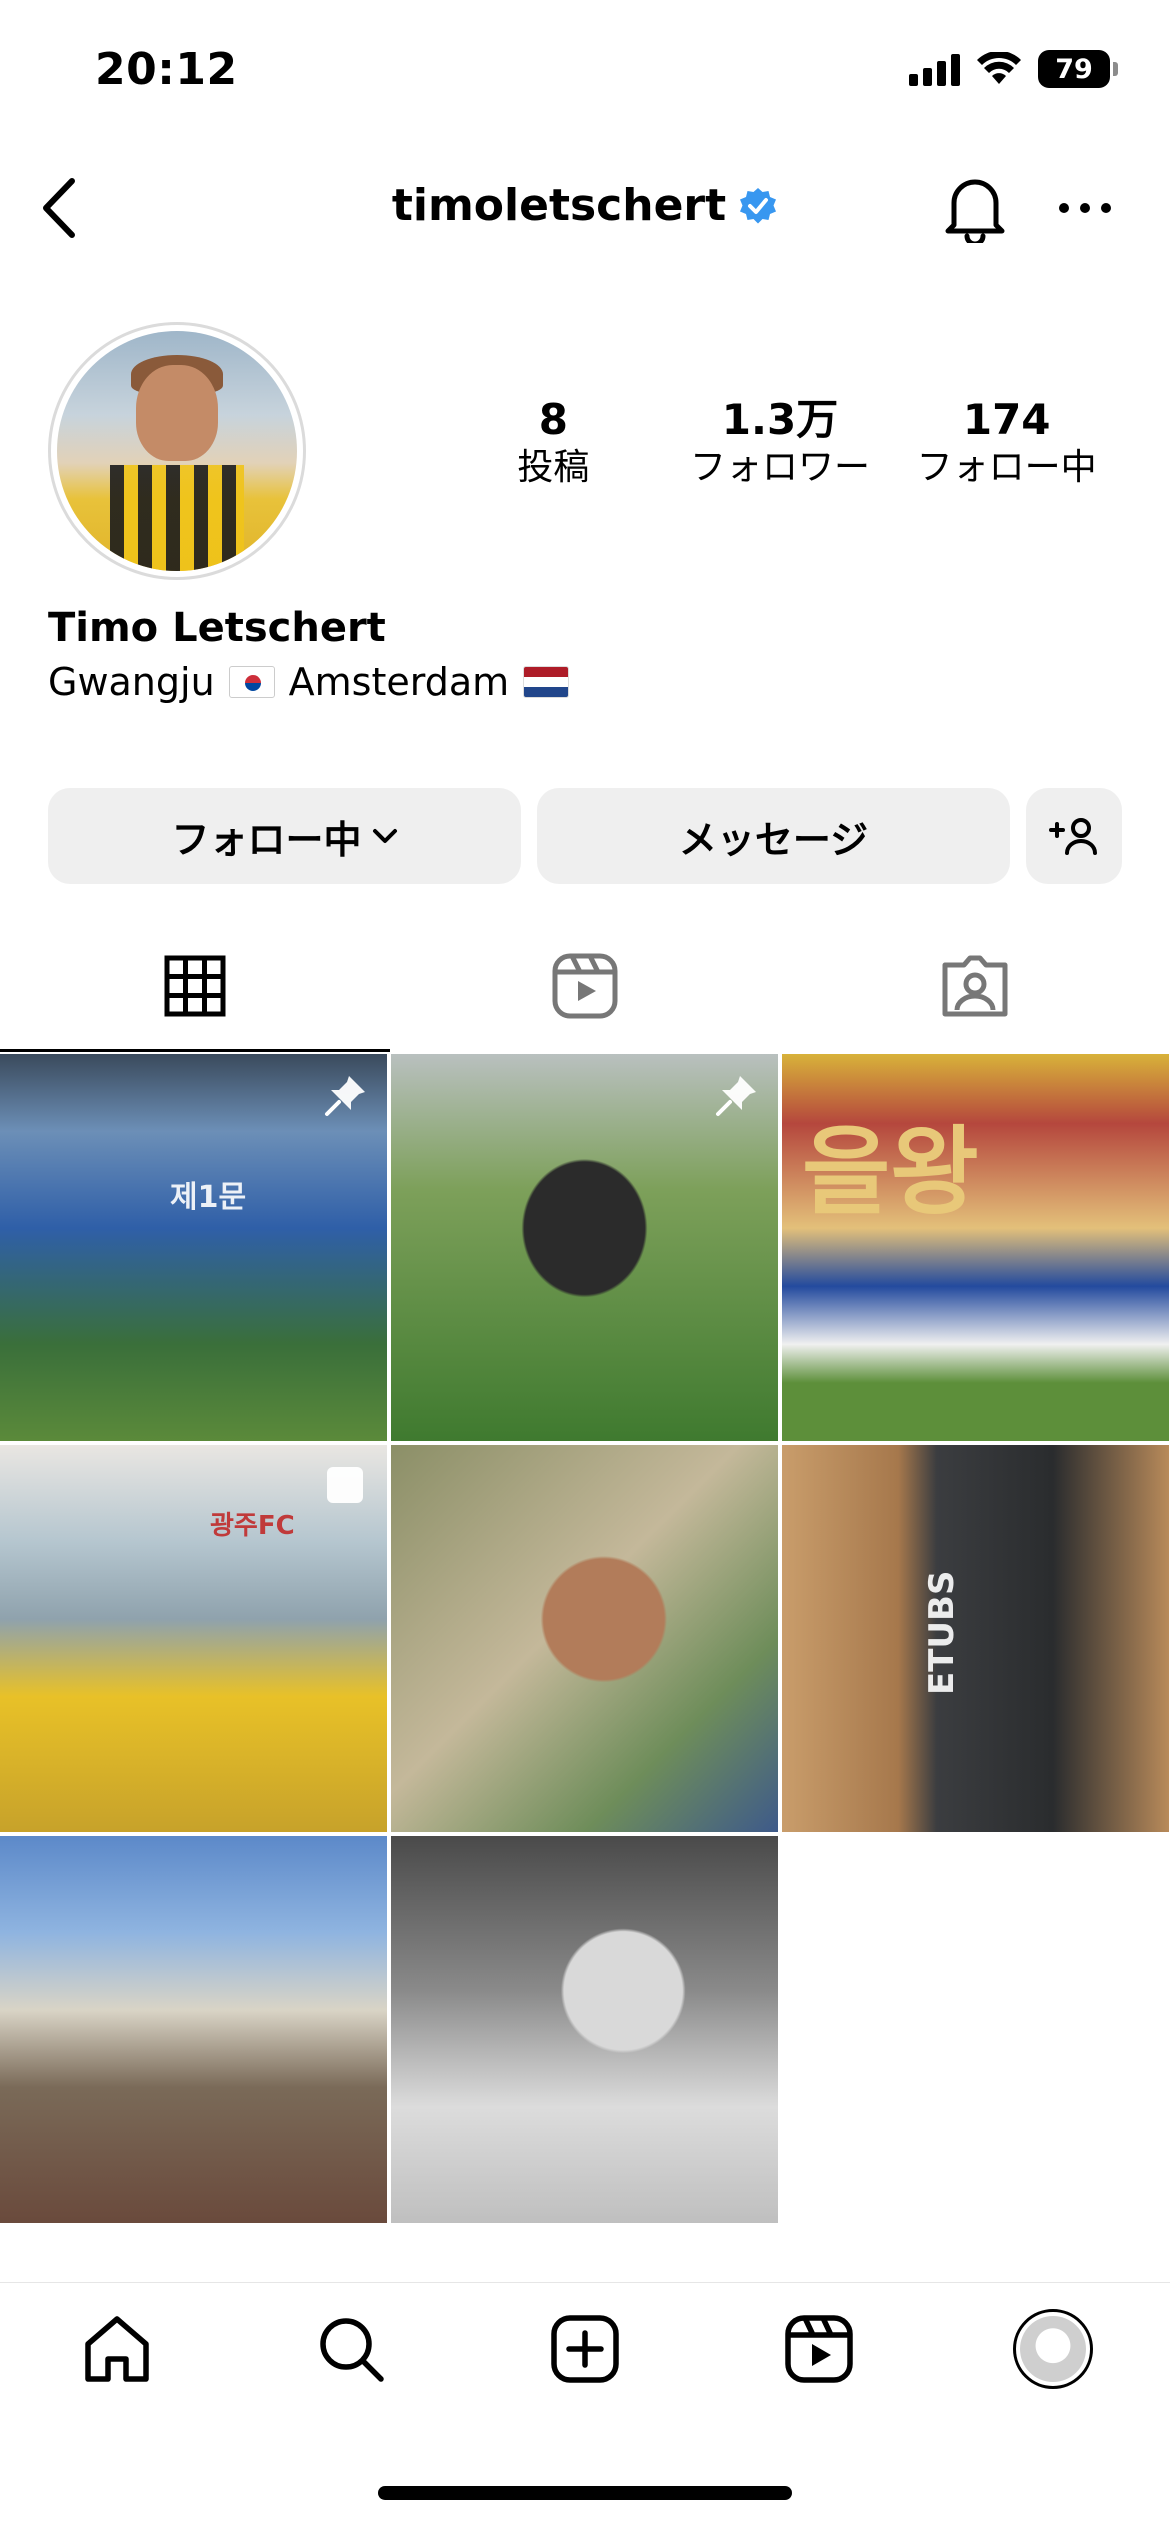 The image size is (1170, 2532). I want to click on south-korea-flag-icon, so click(251, 682).